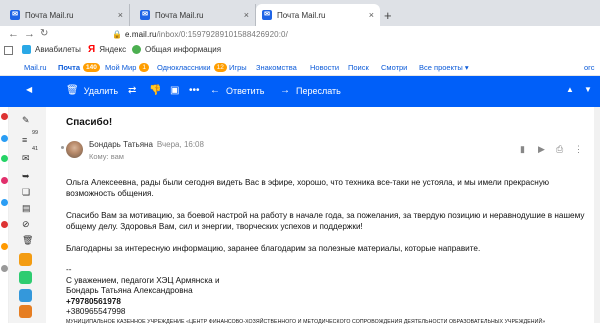  I want to click on message-subject: Спасибо!, so click(89, 122).